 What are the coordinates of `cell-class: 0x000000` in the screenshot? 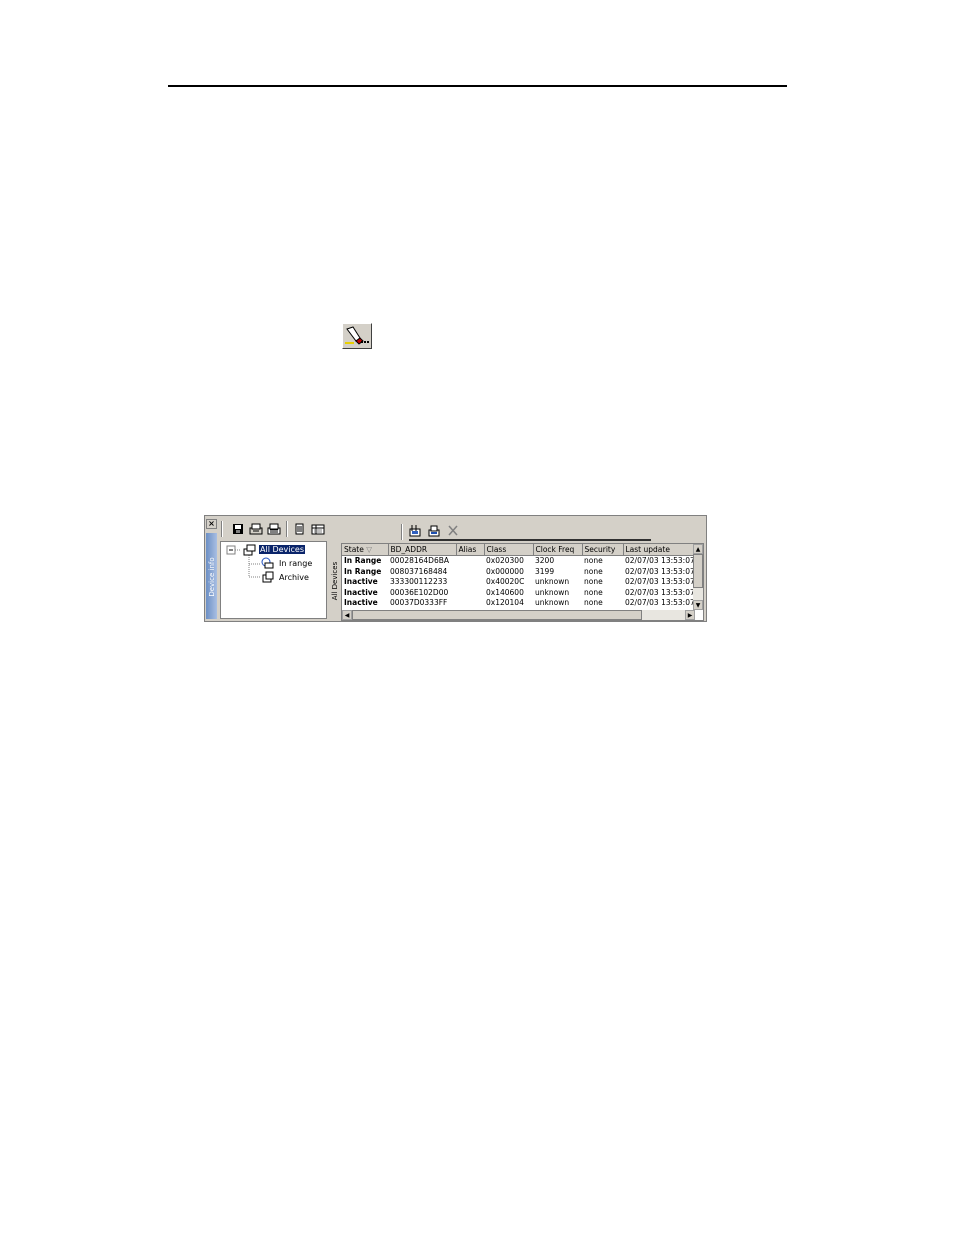 It's located at (505, 571).